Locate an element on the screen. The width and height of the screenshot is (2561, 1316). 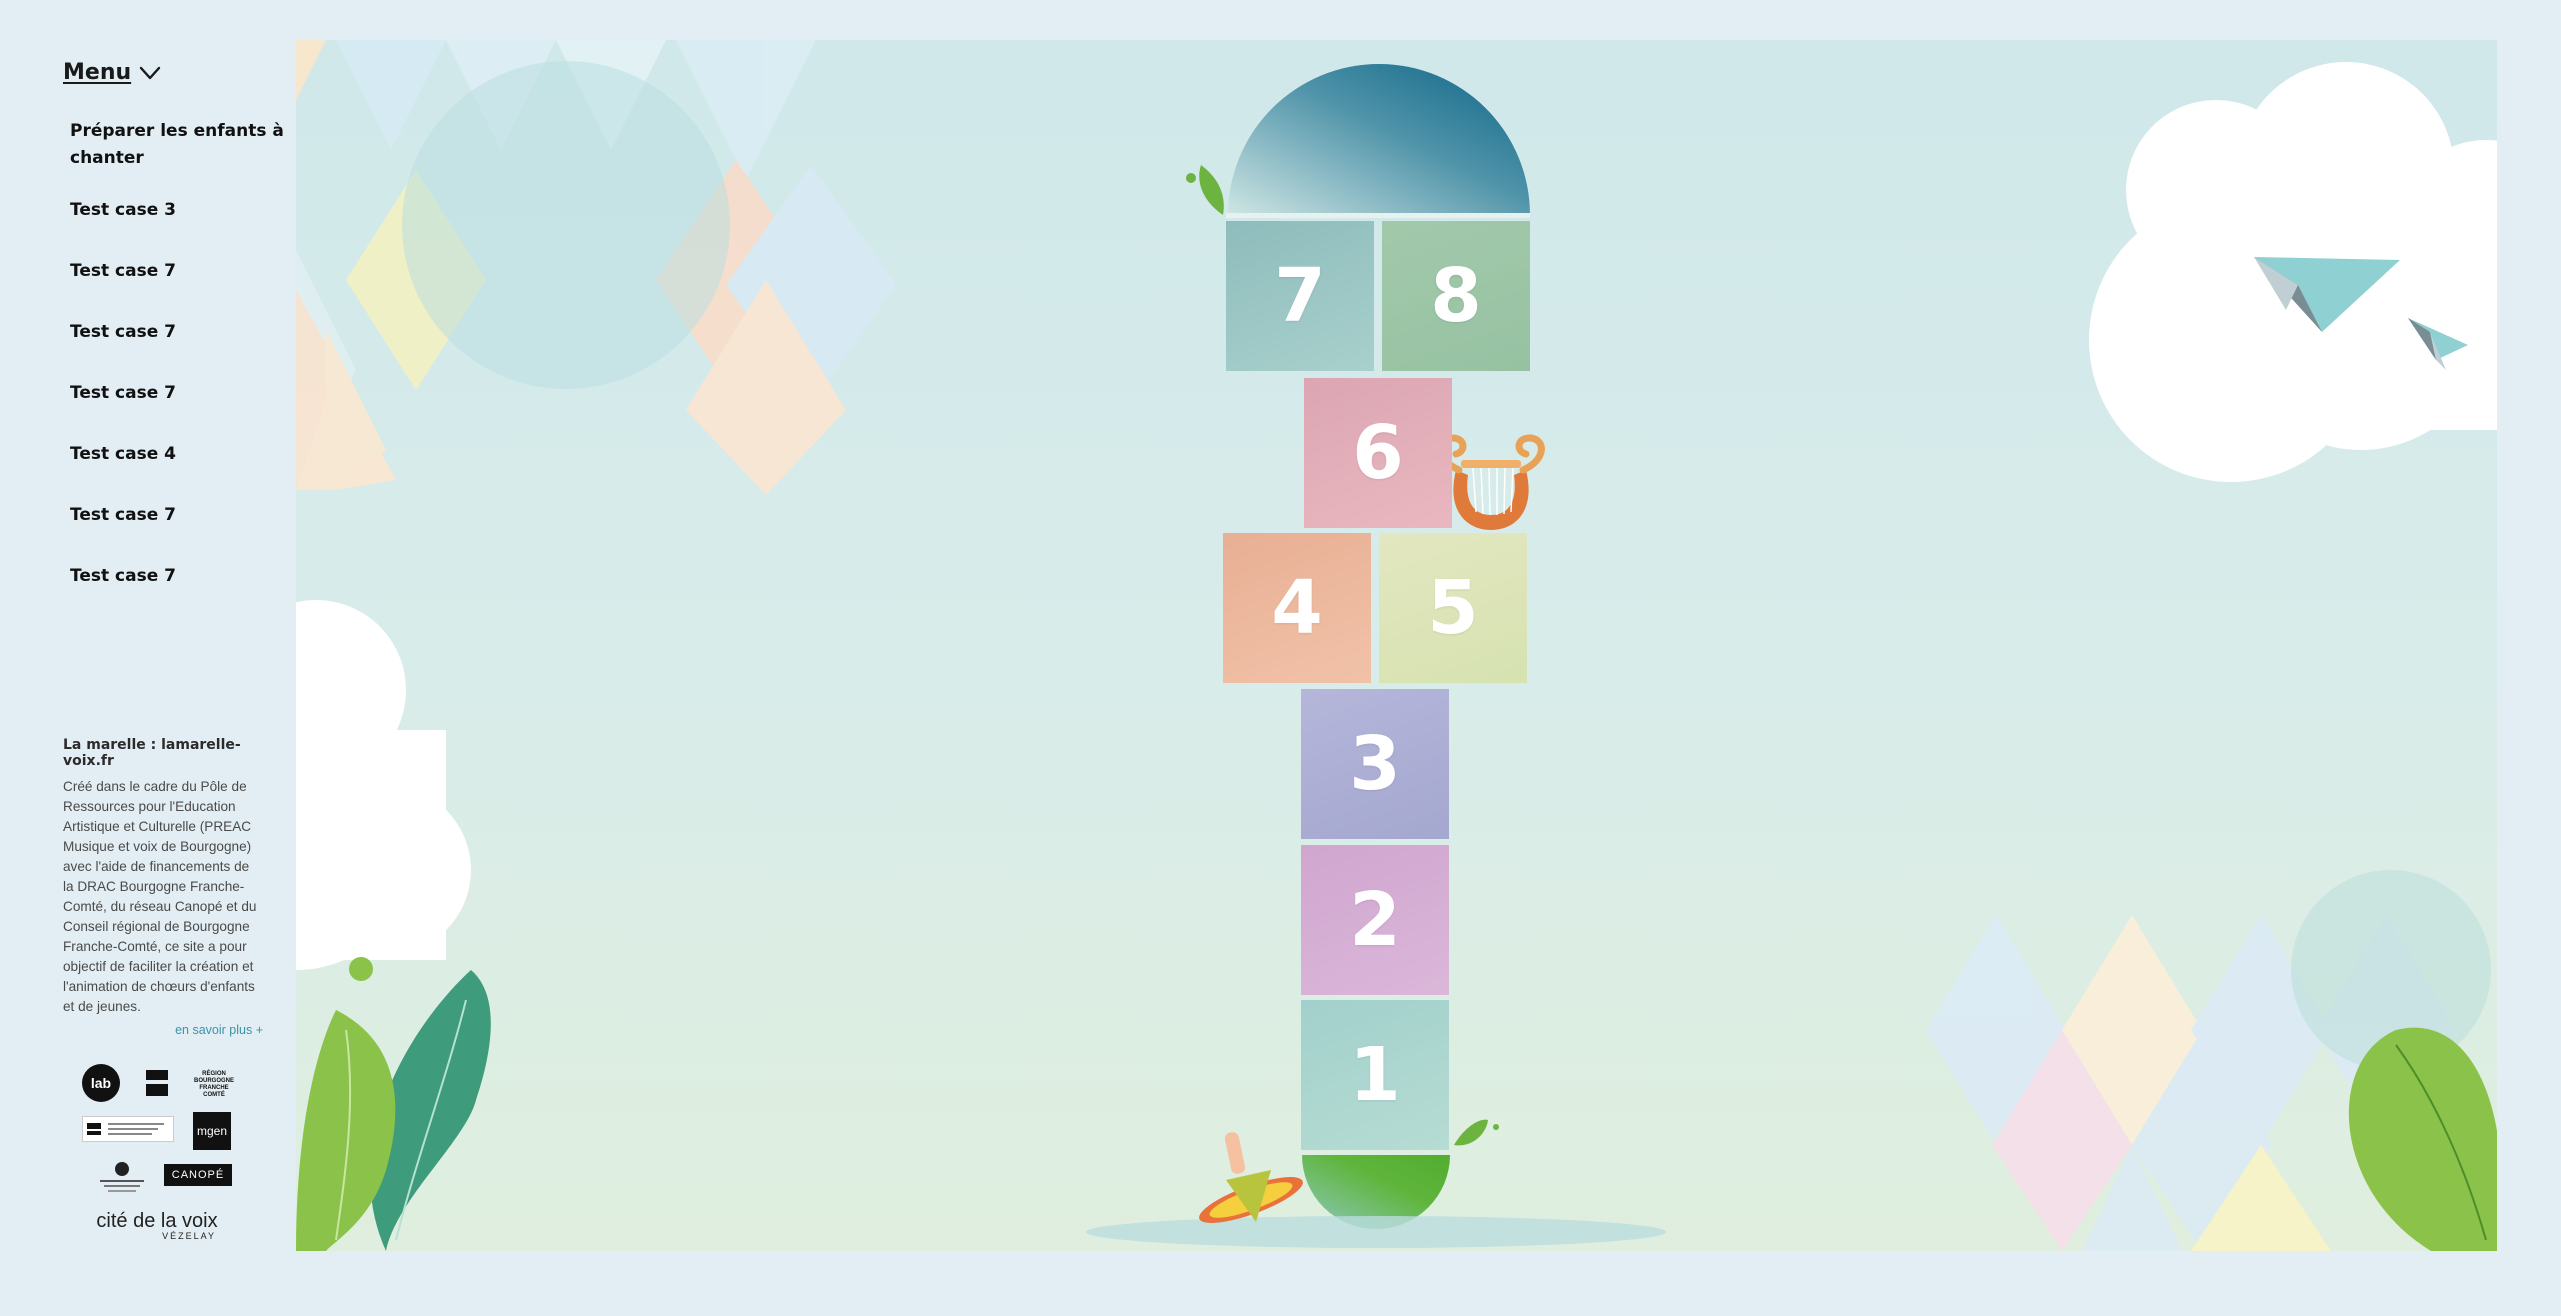
ministere-logo is located at coordinates (157, 1083).